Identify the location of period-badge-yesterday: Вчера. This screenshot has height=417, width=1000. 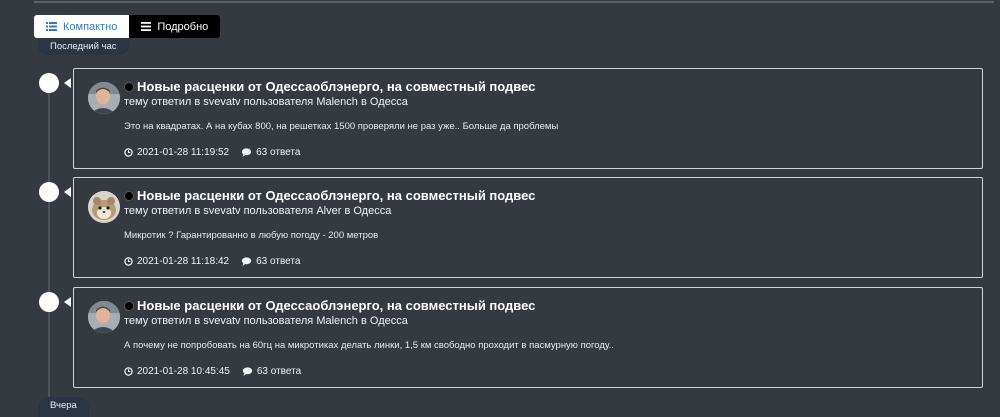
(63, 407).